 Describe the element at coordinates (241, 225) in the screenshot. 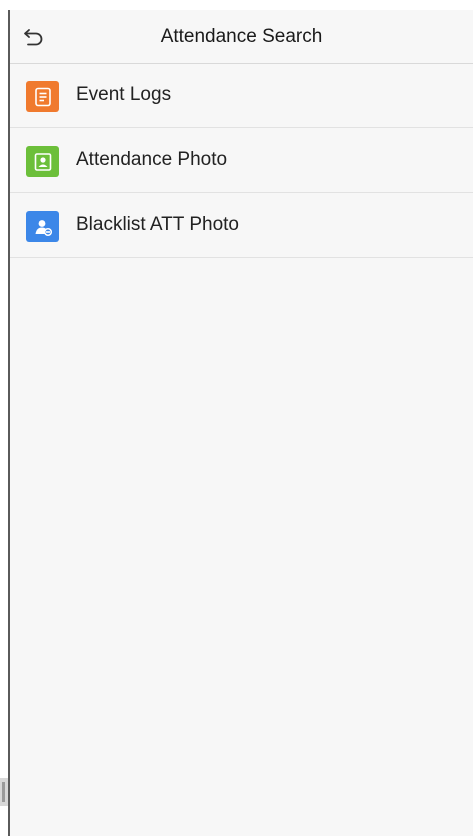

I see `menu-item-blacklist-att-photo: Blacklist ATT Photo` at that location.